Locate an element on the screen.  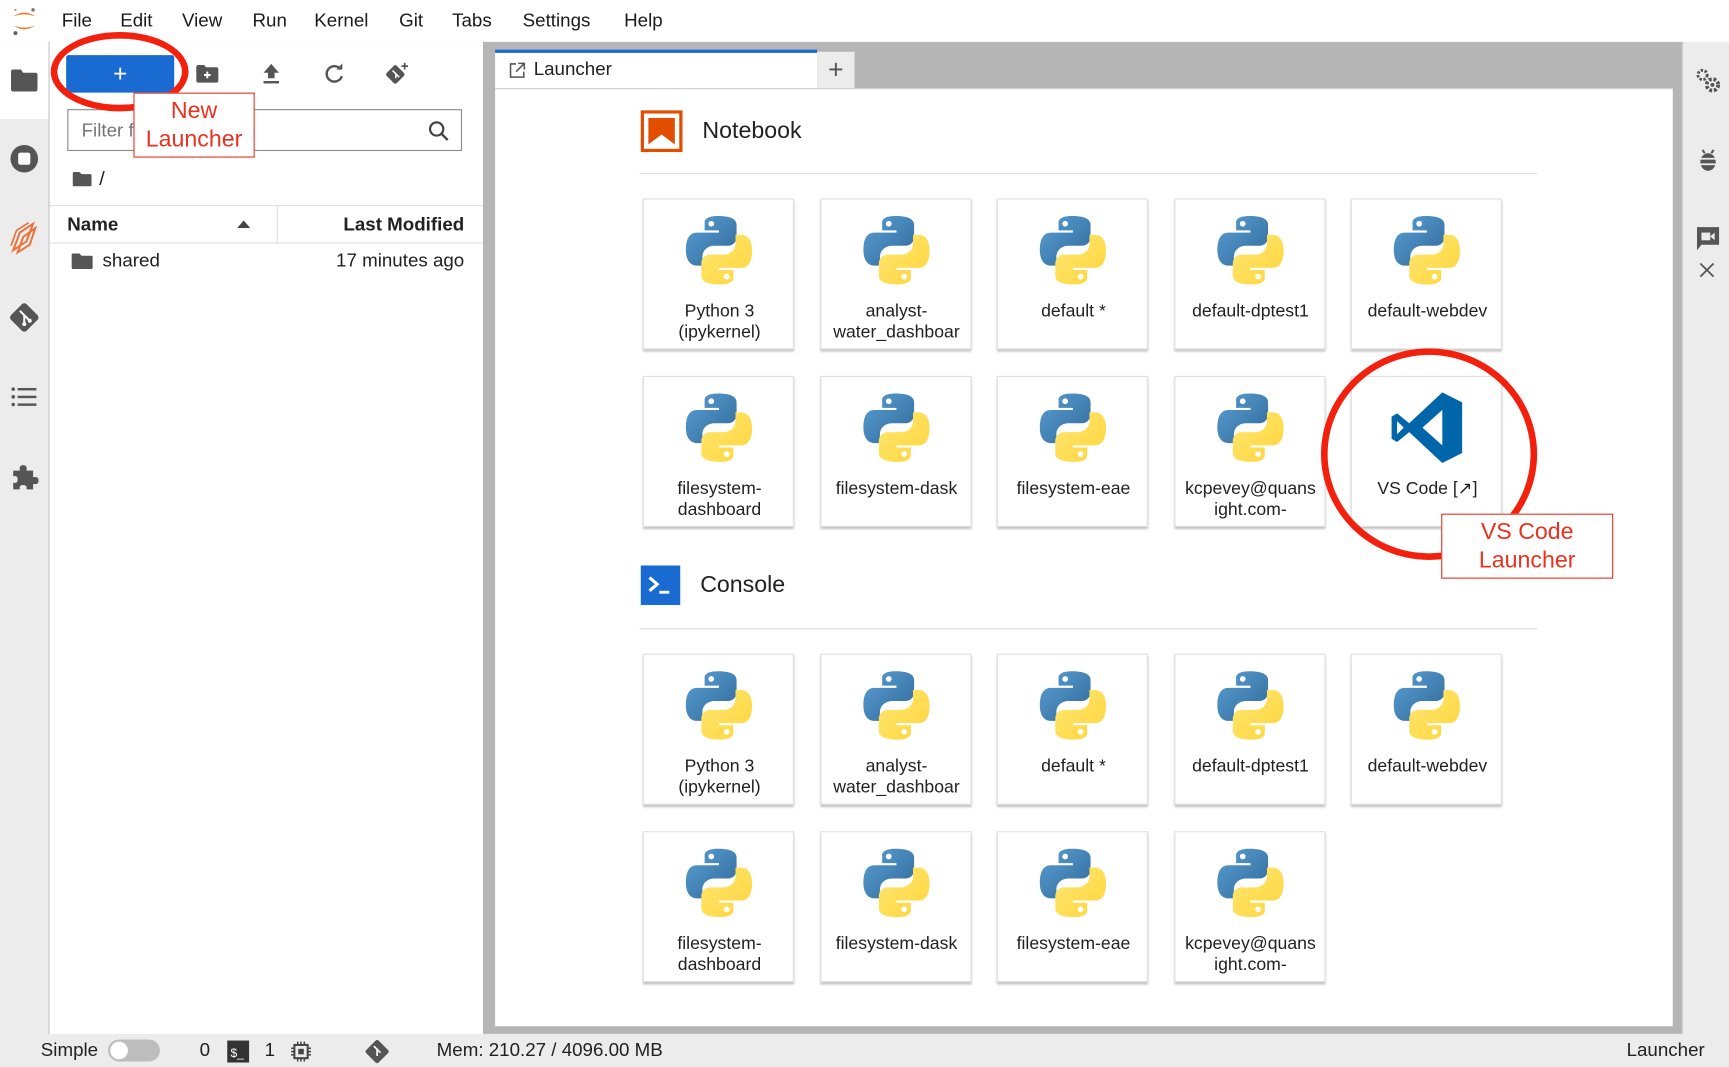
menu-git: Git is located at coordinates (411, 21).